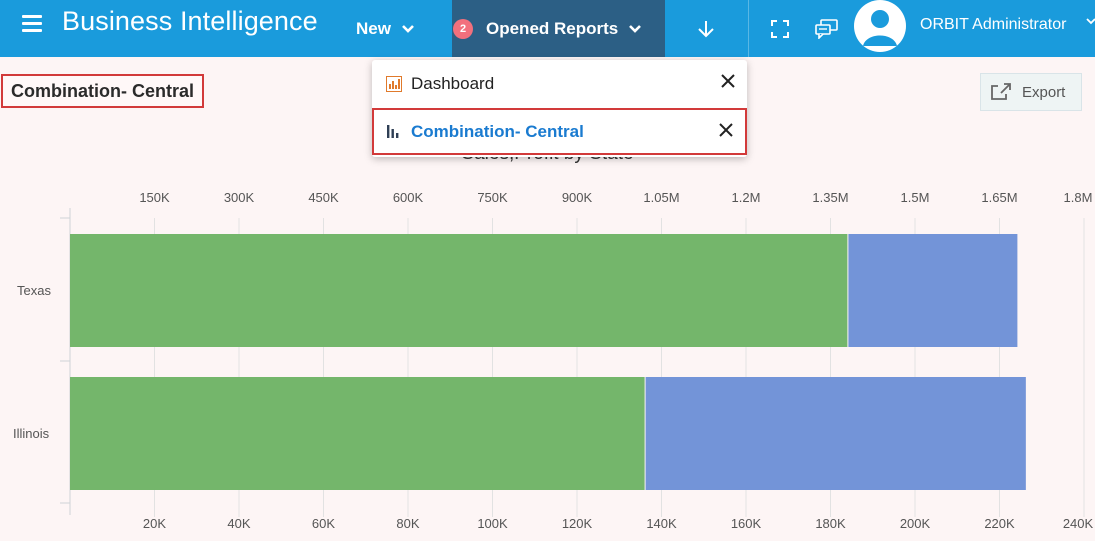  I want to click on top-axis-tick-label: 1.5M, so click(915, 197).